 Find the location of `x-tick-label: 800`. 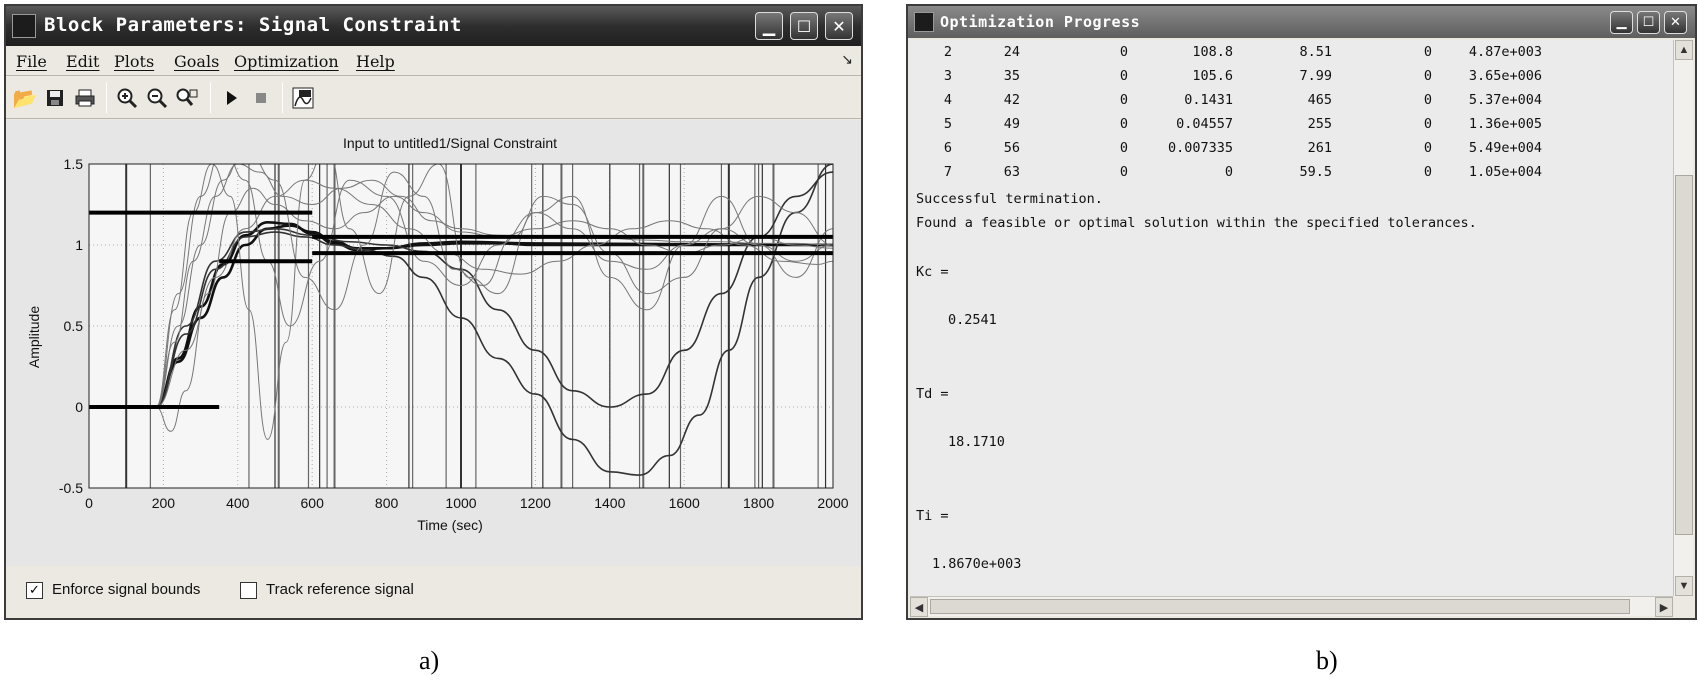

x-tick-label: 800 is located at coordinates (387, 503).